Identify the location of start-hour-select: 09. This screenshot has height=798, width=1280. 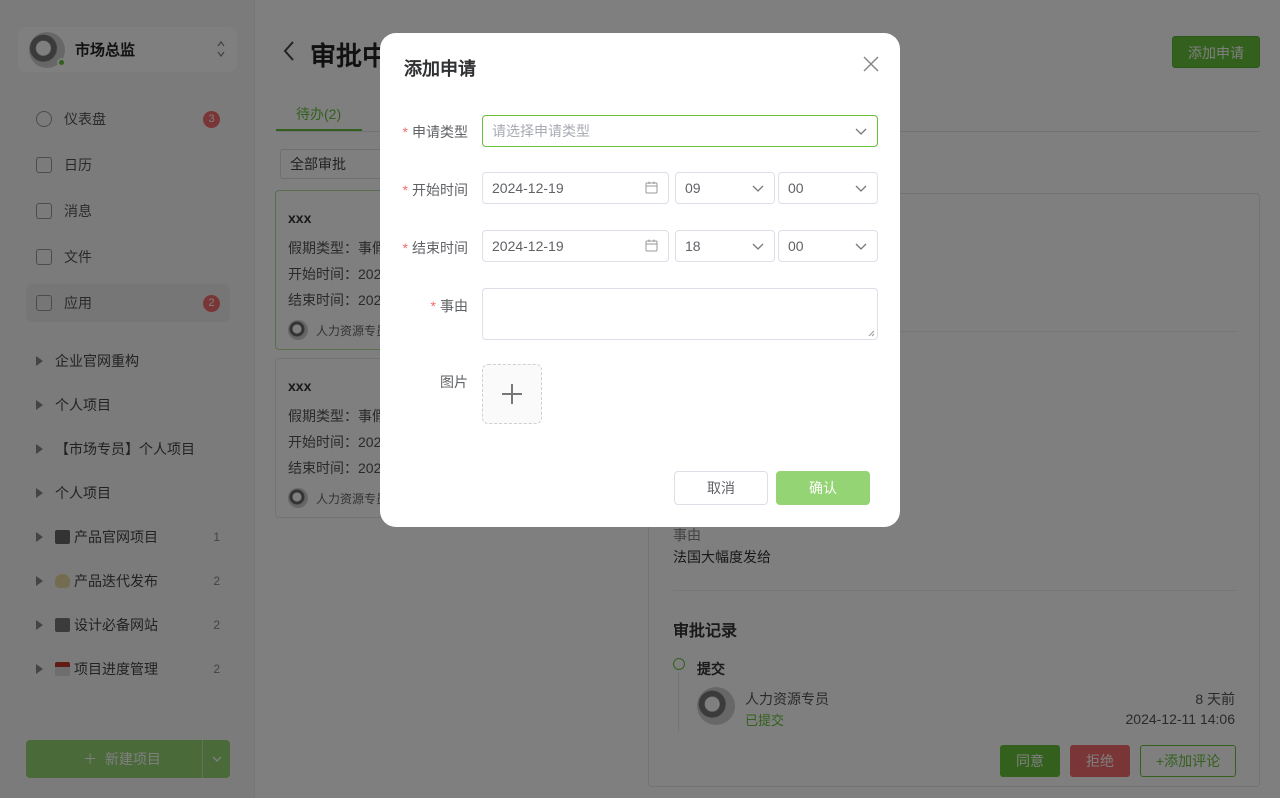
(725, 188).